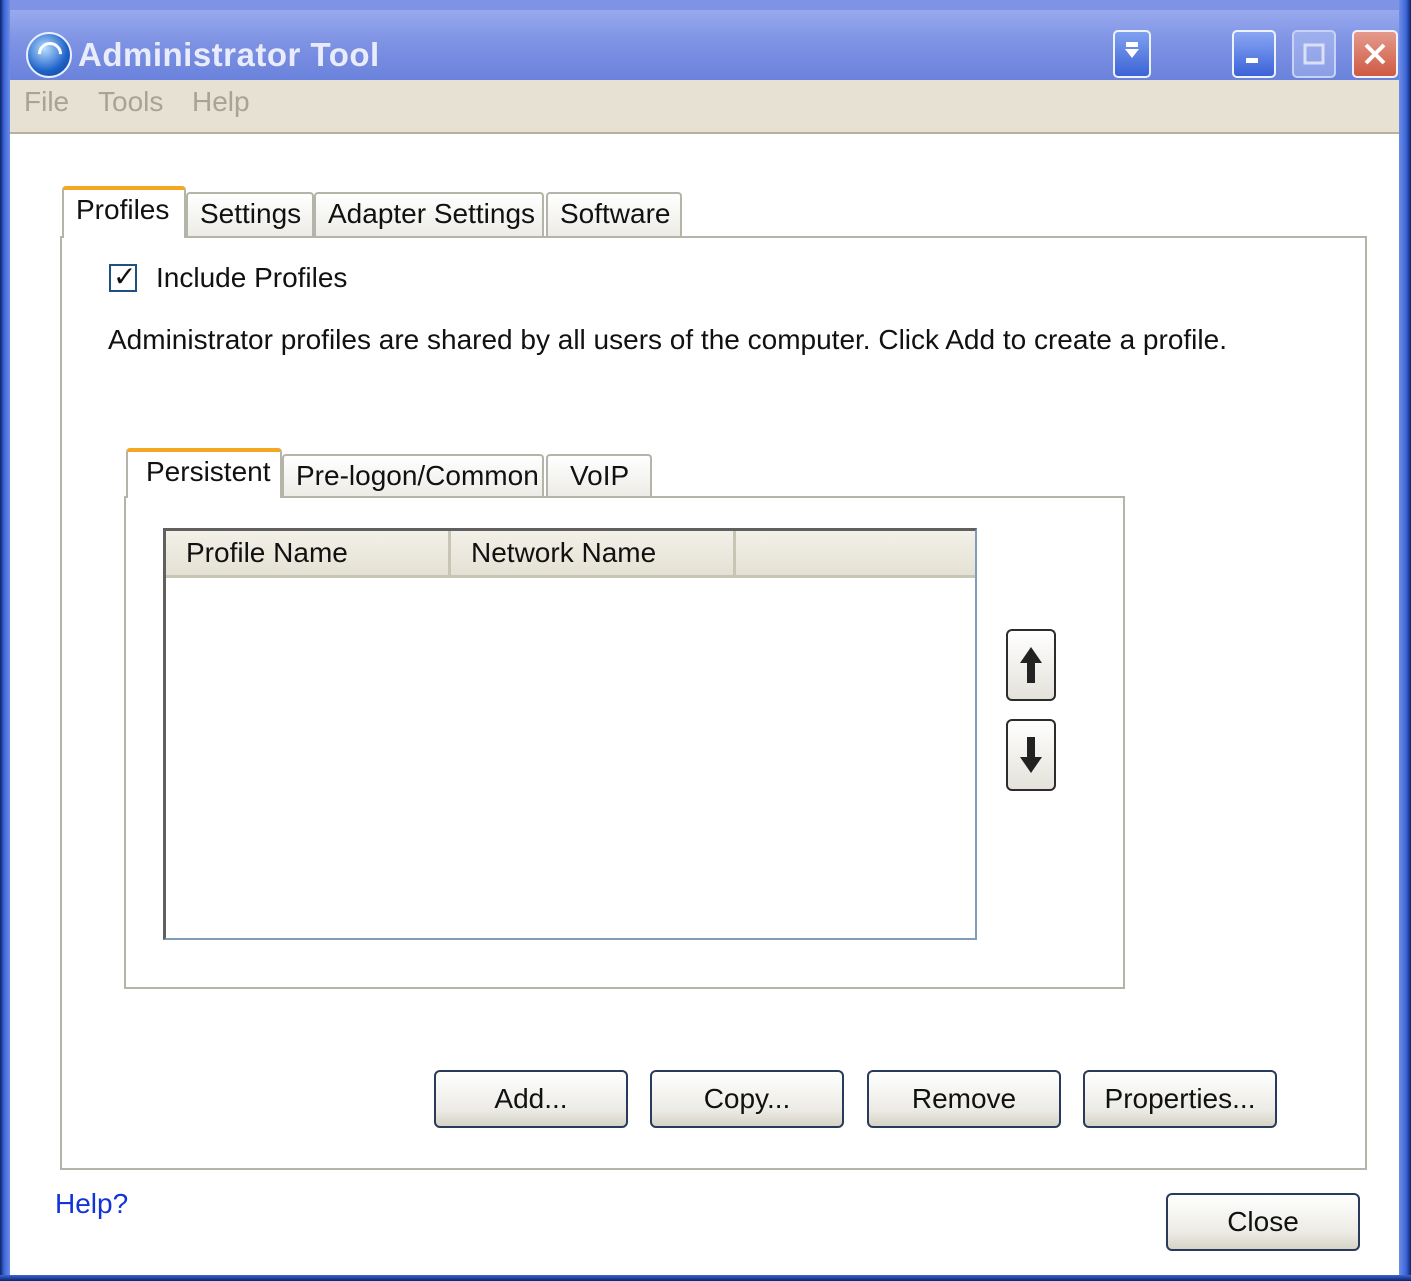 The height and width of the screenshot is (1281, 1411). Describe the element at coordinates (250, 215) in the screenshot. I see `tab-settings: Settings` at that location.